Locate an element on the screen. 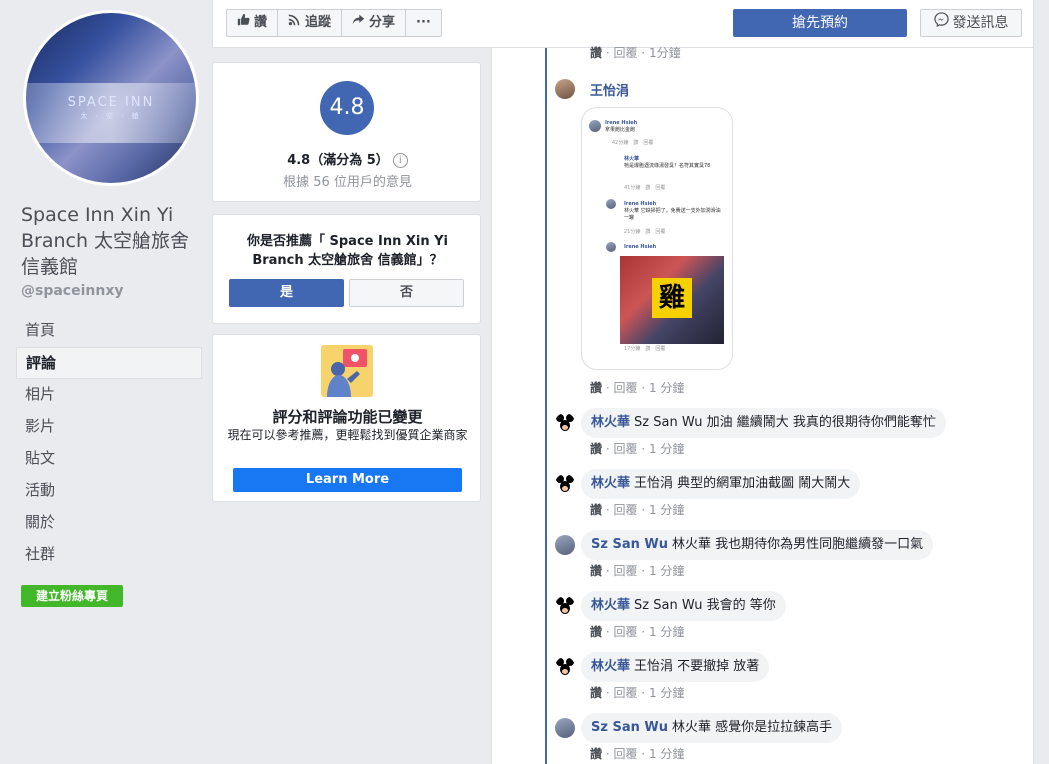 The width and height of the screenshot is (1049, 764). messenger-icon is located at coordinates (941, 23).